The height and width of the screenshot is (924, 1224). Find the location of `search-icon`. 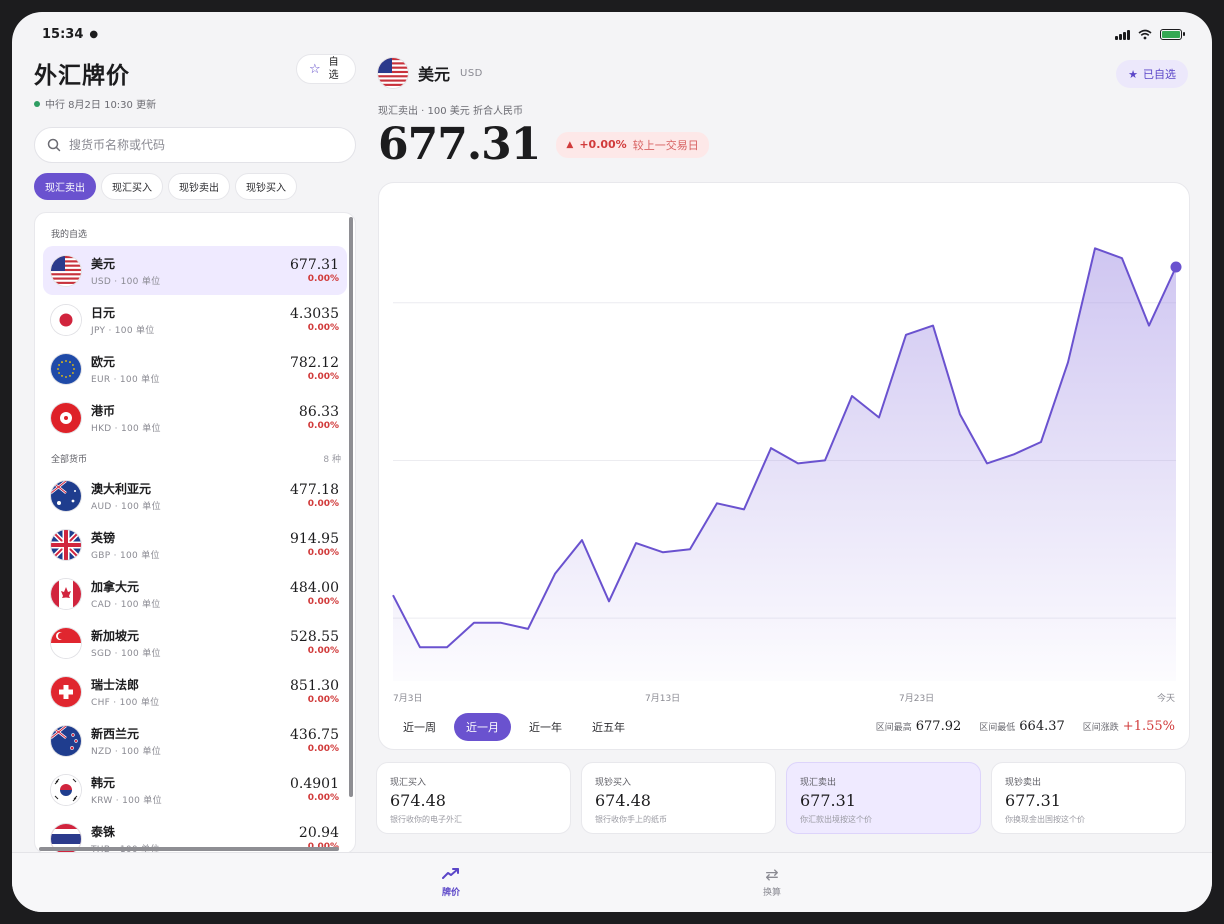

search-icon is located at coordinates (54, 145).